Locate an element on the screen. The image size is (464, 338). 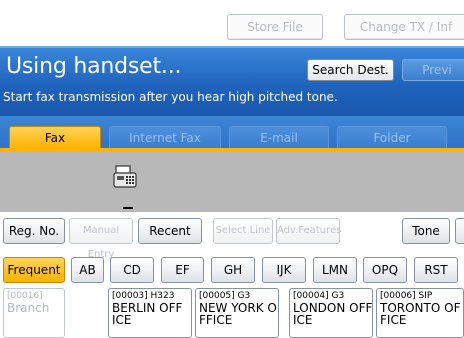
tab-e-mail: E-mail is located at coordinates (279, 137).